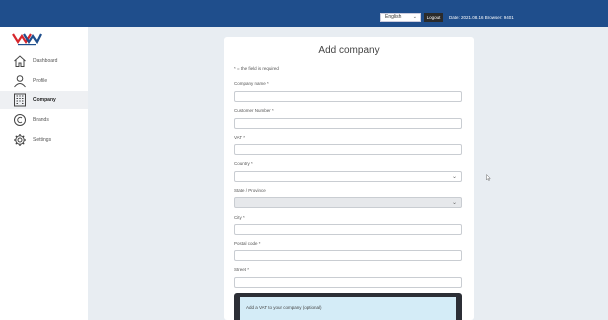  I want to click on mouse-cursor-icon, so click(488, 177).